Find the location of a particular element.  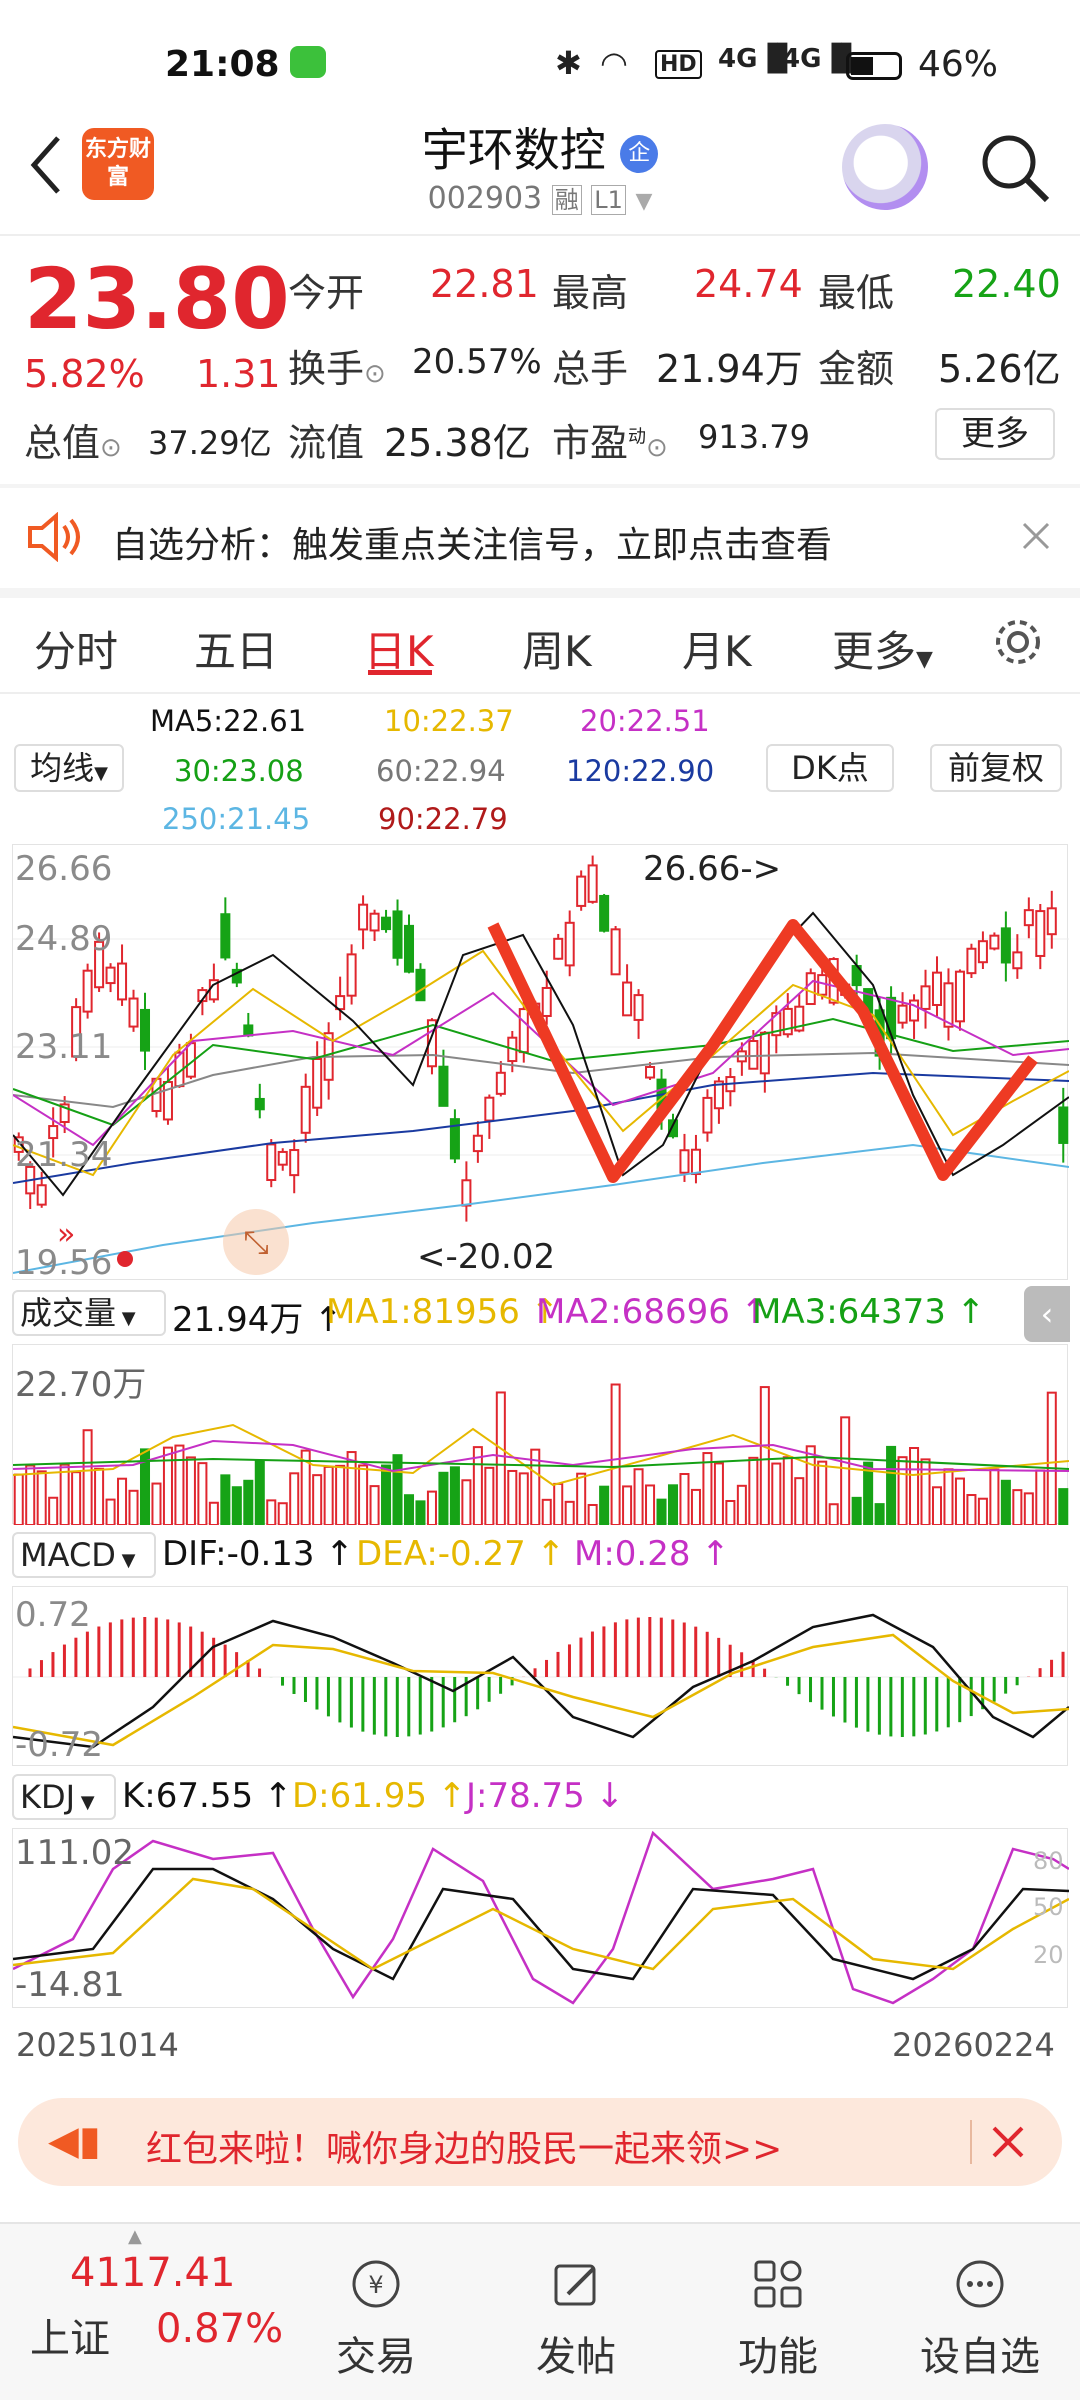

kdj-d-line is located at coordinates (541, 1924).